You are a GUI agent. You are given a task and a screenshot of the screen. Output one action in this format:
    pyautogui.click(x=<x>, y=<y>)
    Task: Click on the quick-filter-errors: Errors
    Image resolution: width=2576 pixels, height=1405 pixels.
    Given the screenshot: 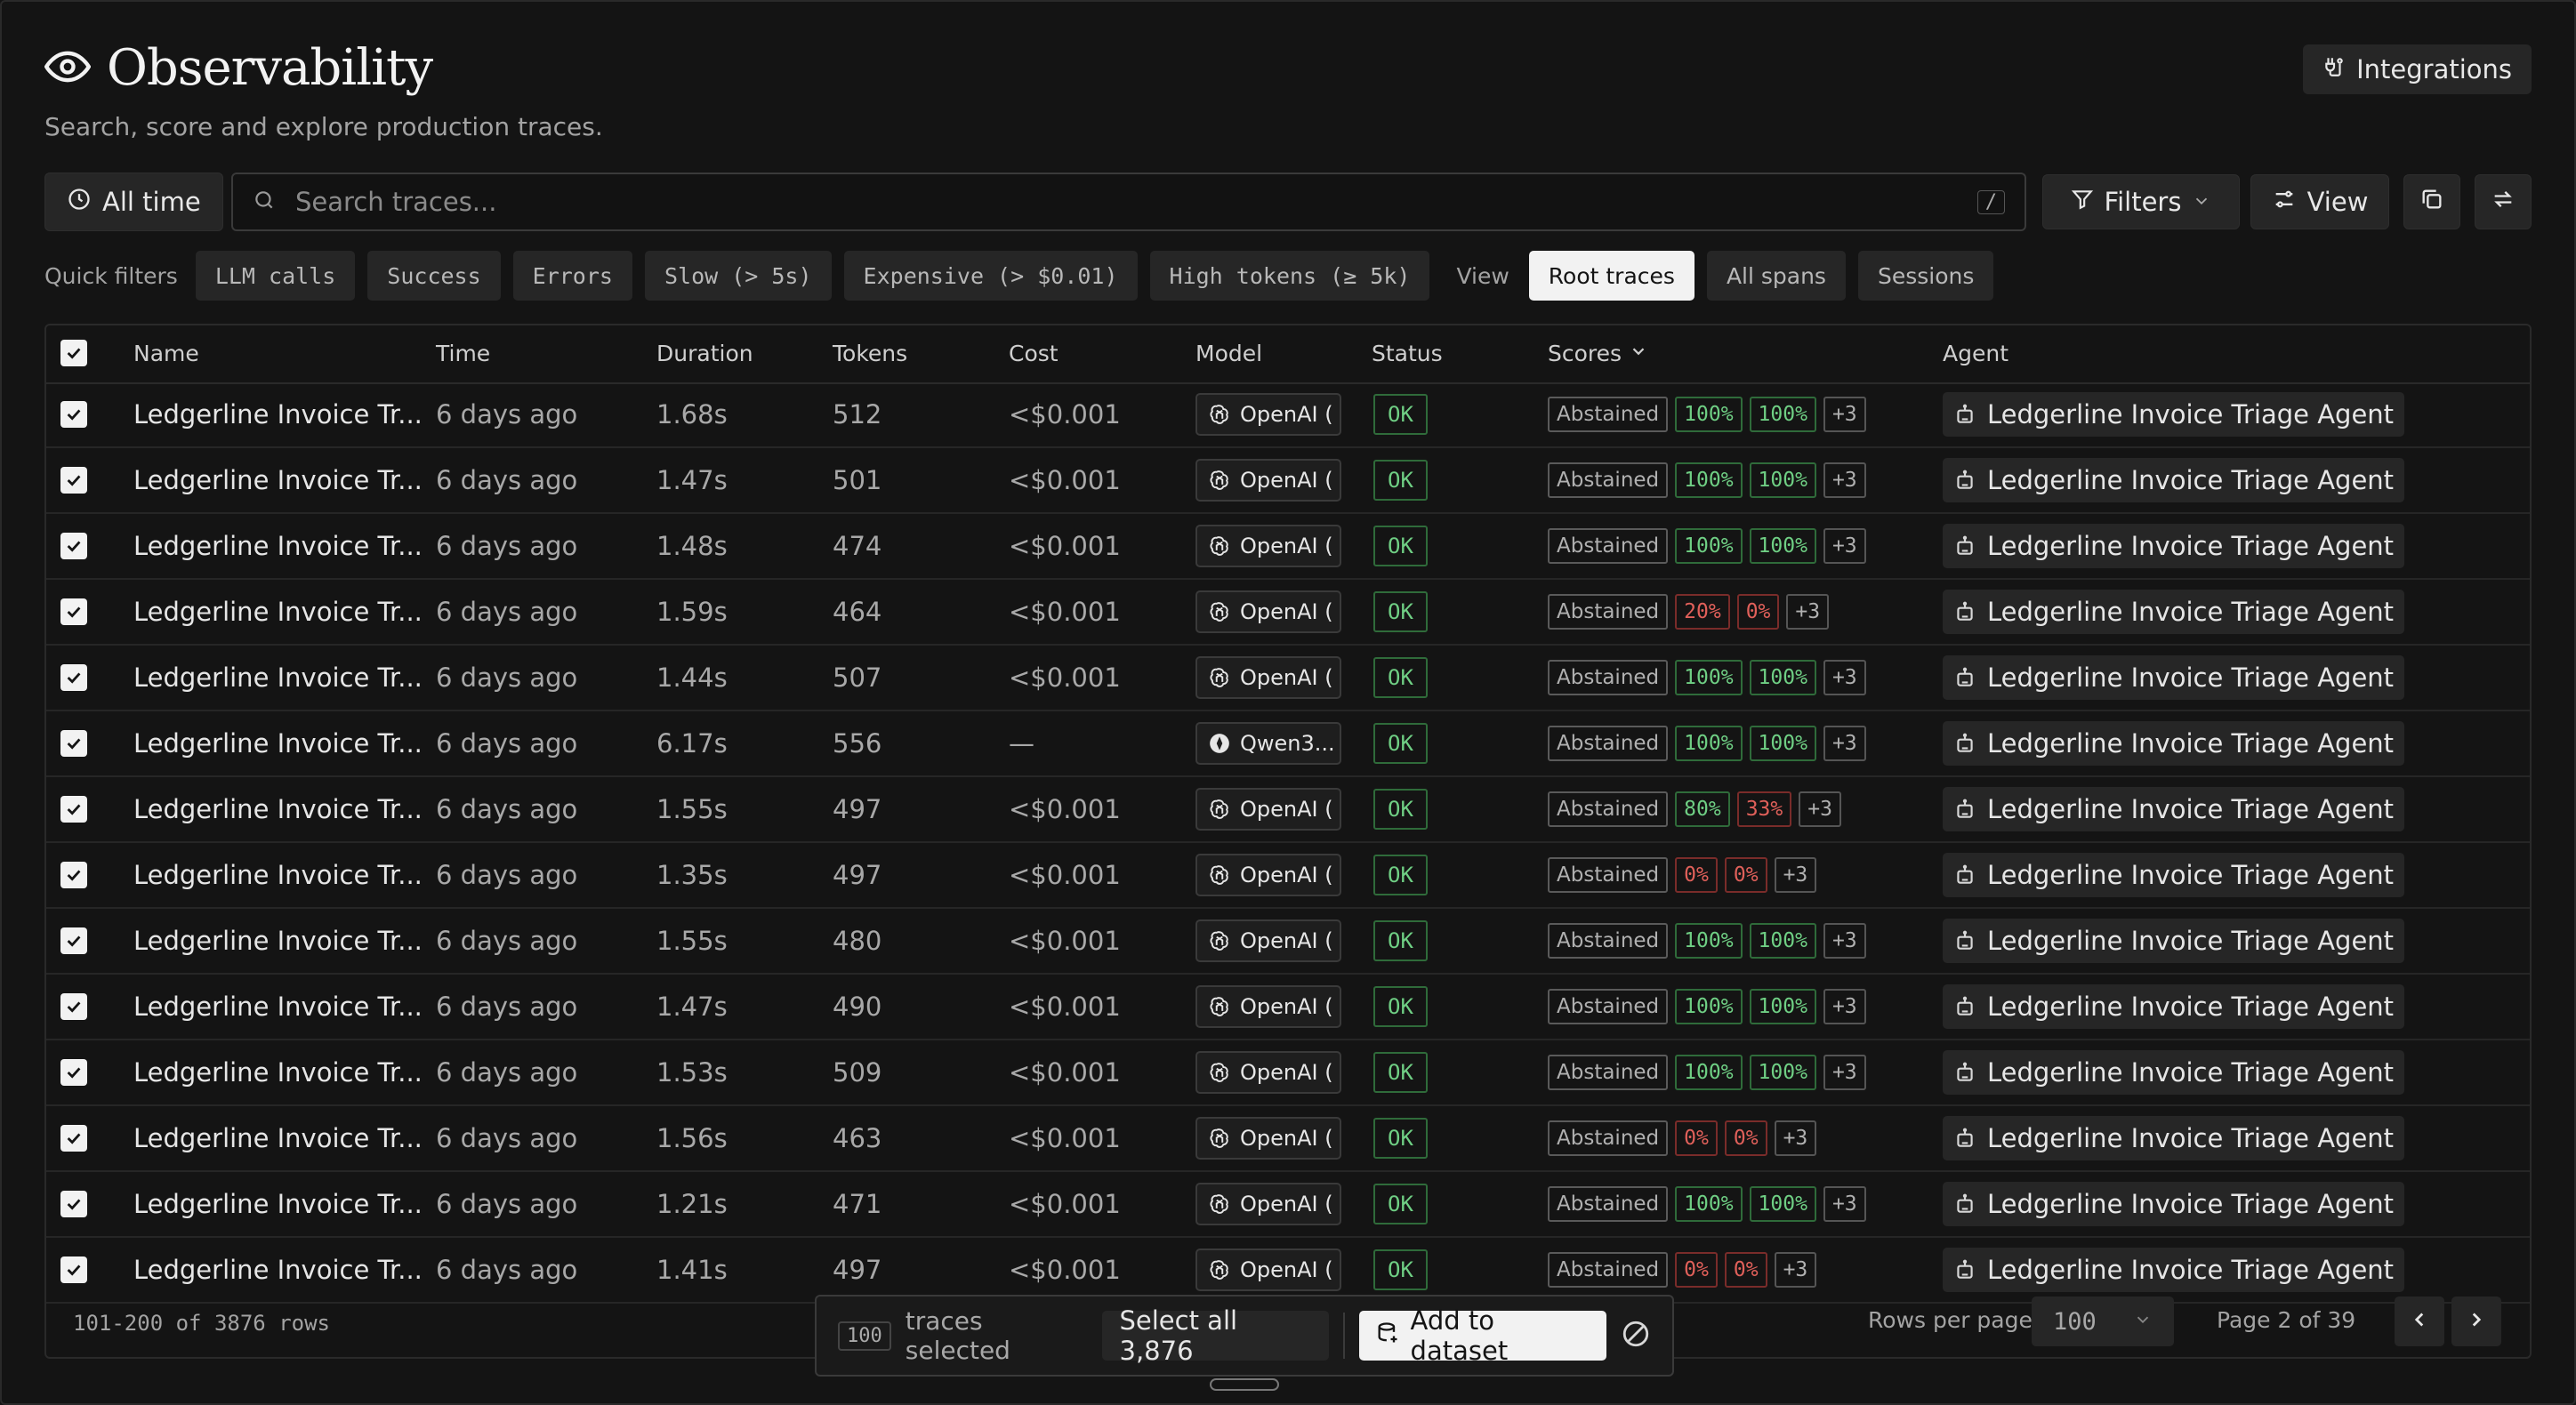 What is the action you would take?
    pyautogui.click(x=572, y=276)
    